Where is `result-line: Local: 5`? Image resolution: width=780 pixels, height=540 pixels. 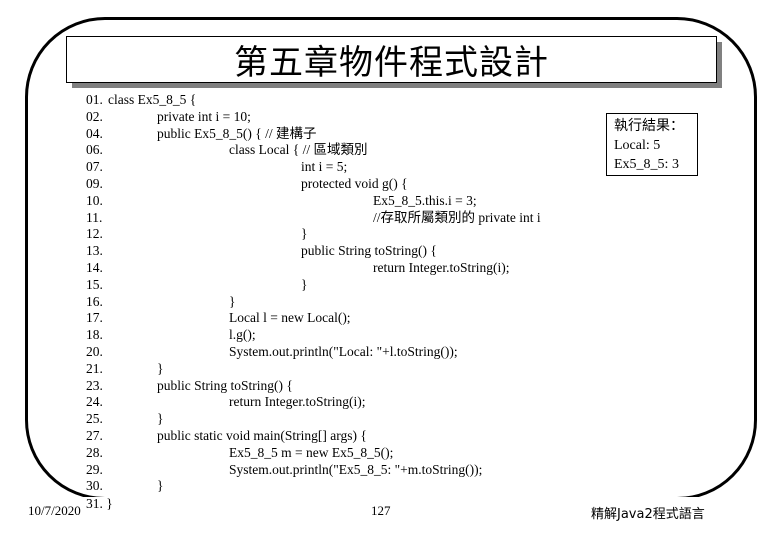 result-line: Local: 5 is located at coordinates (637, 145).